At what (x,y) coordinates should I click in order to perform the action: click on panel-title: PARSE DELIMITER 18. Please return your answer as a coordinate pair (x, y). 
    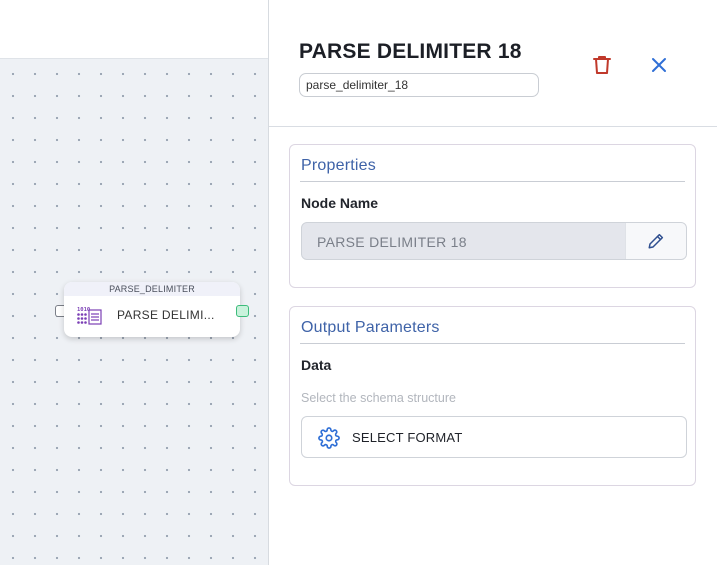
    Looking at the image, I should click on (410, 51).